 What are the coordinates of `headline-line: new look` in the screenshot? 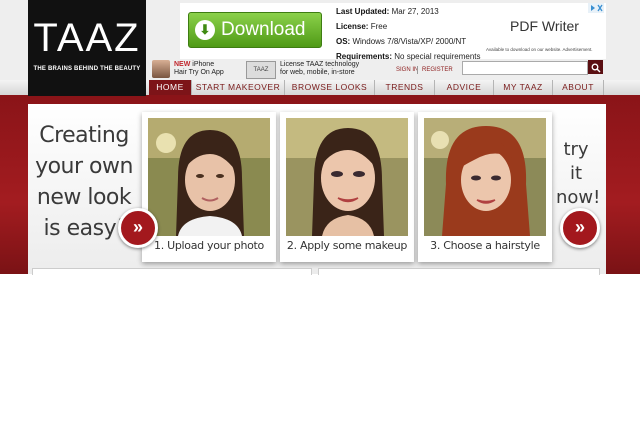 It's located at (84, 197).